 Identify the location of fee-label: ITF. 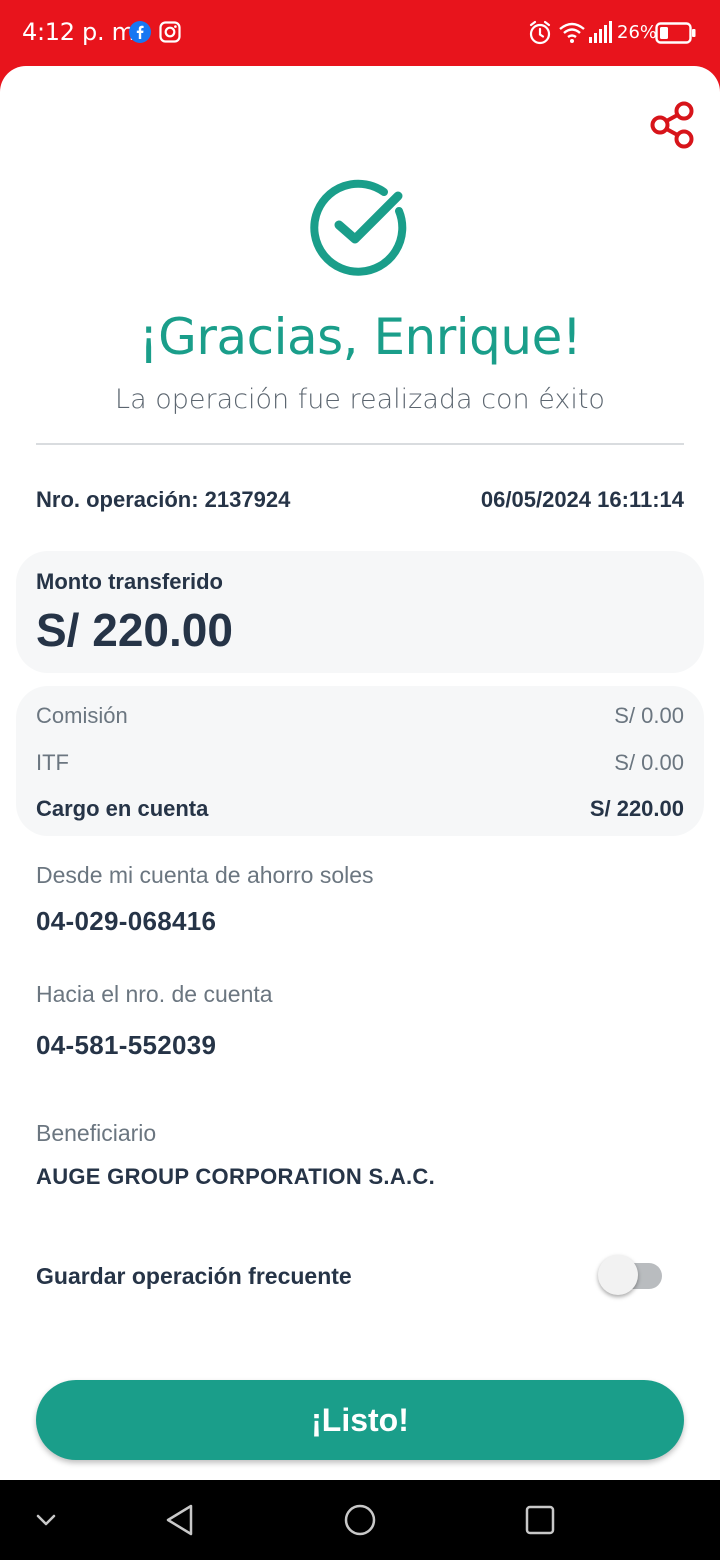
(52, 762).